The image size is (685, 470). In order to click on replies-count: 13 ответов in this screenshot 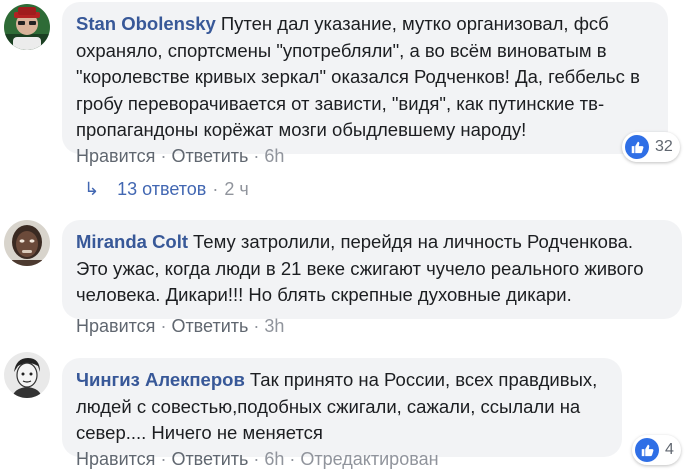, I will do `click(161, 189)`.